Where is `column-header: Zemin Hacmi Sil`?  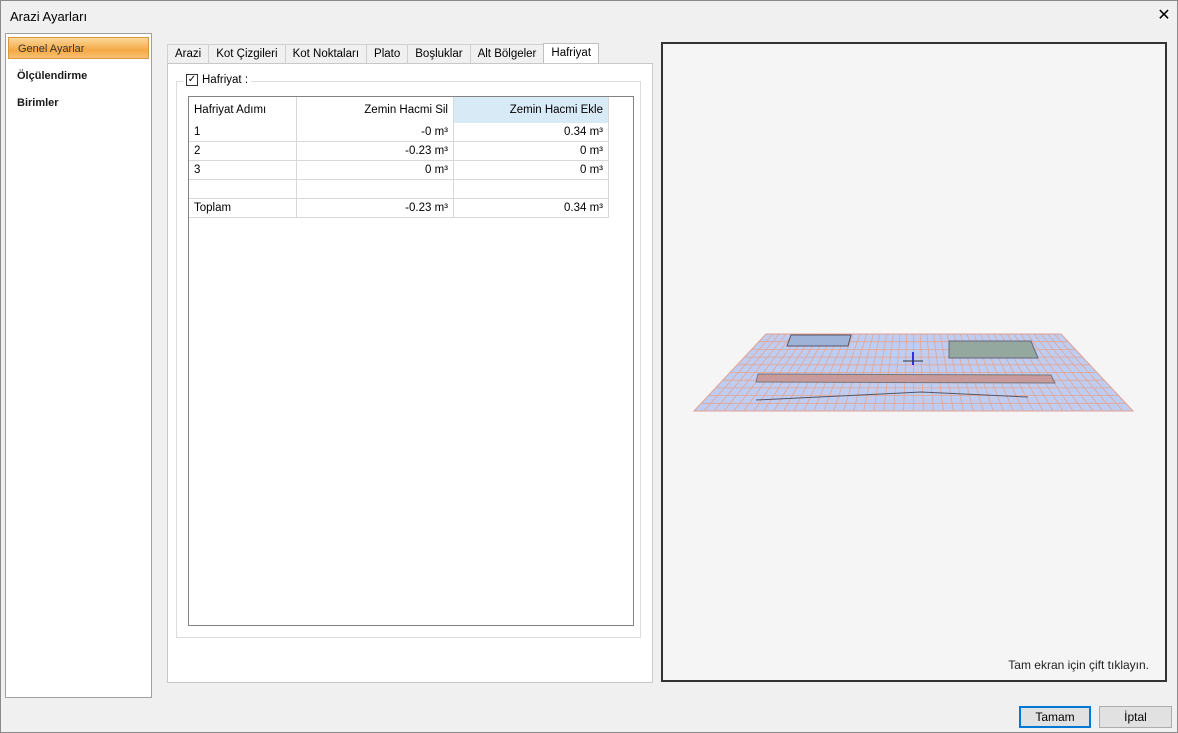
column-header: Zemin Hacmi Sil is located at coordinates (375, 110).